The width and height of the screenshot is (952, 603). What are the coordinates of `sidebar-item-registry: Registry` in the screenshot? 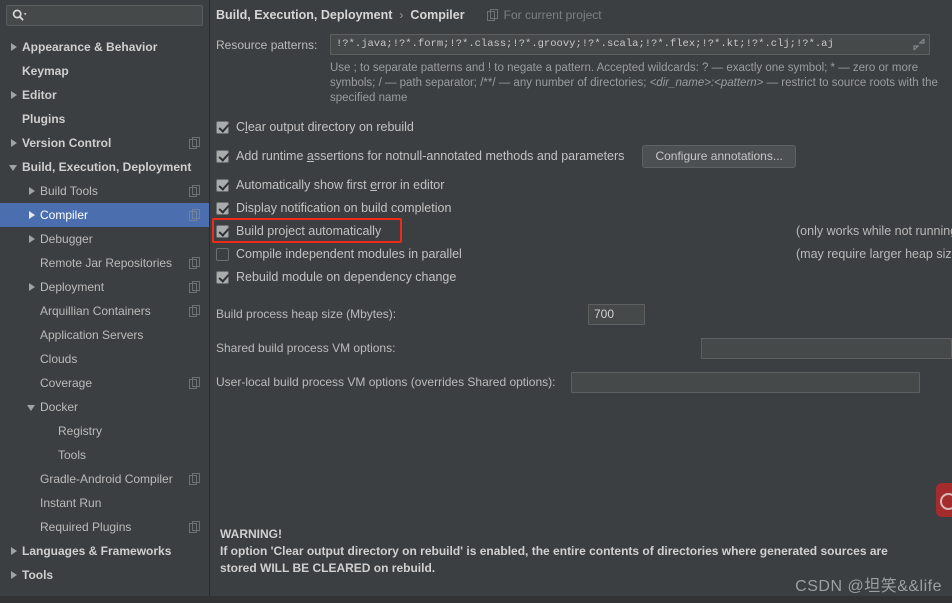 It's located at (104, 431).